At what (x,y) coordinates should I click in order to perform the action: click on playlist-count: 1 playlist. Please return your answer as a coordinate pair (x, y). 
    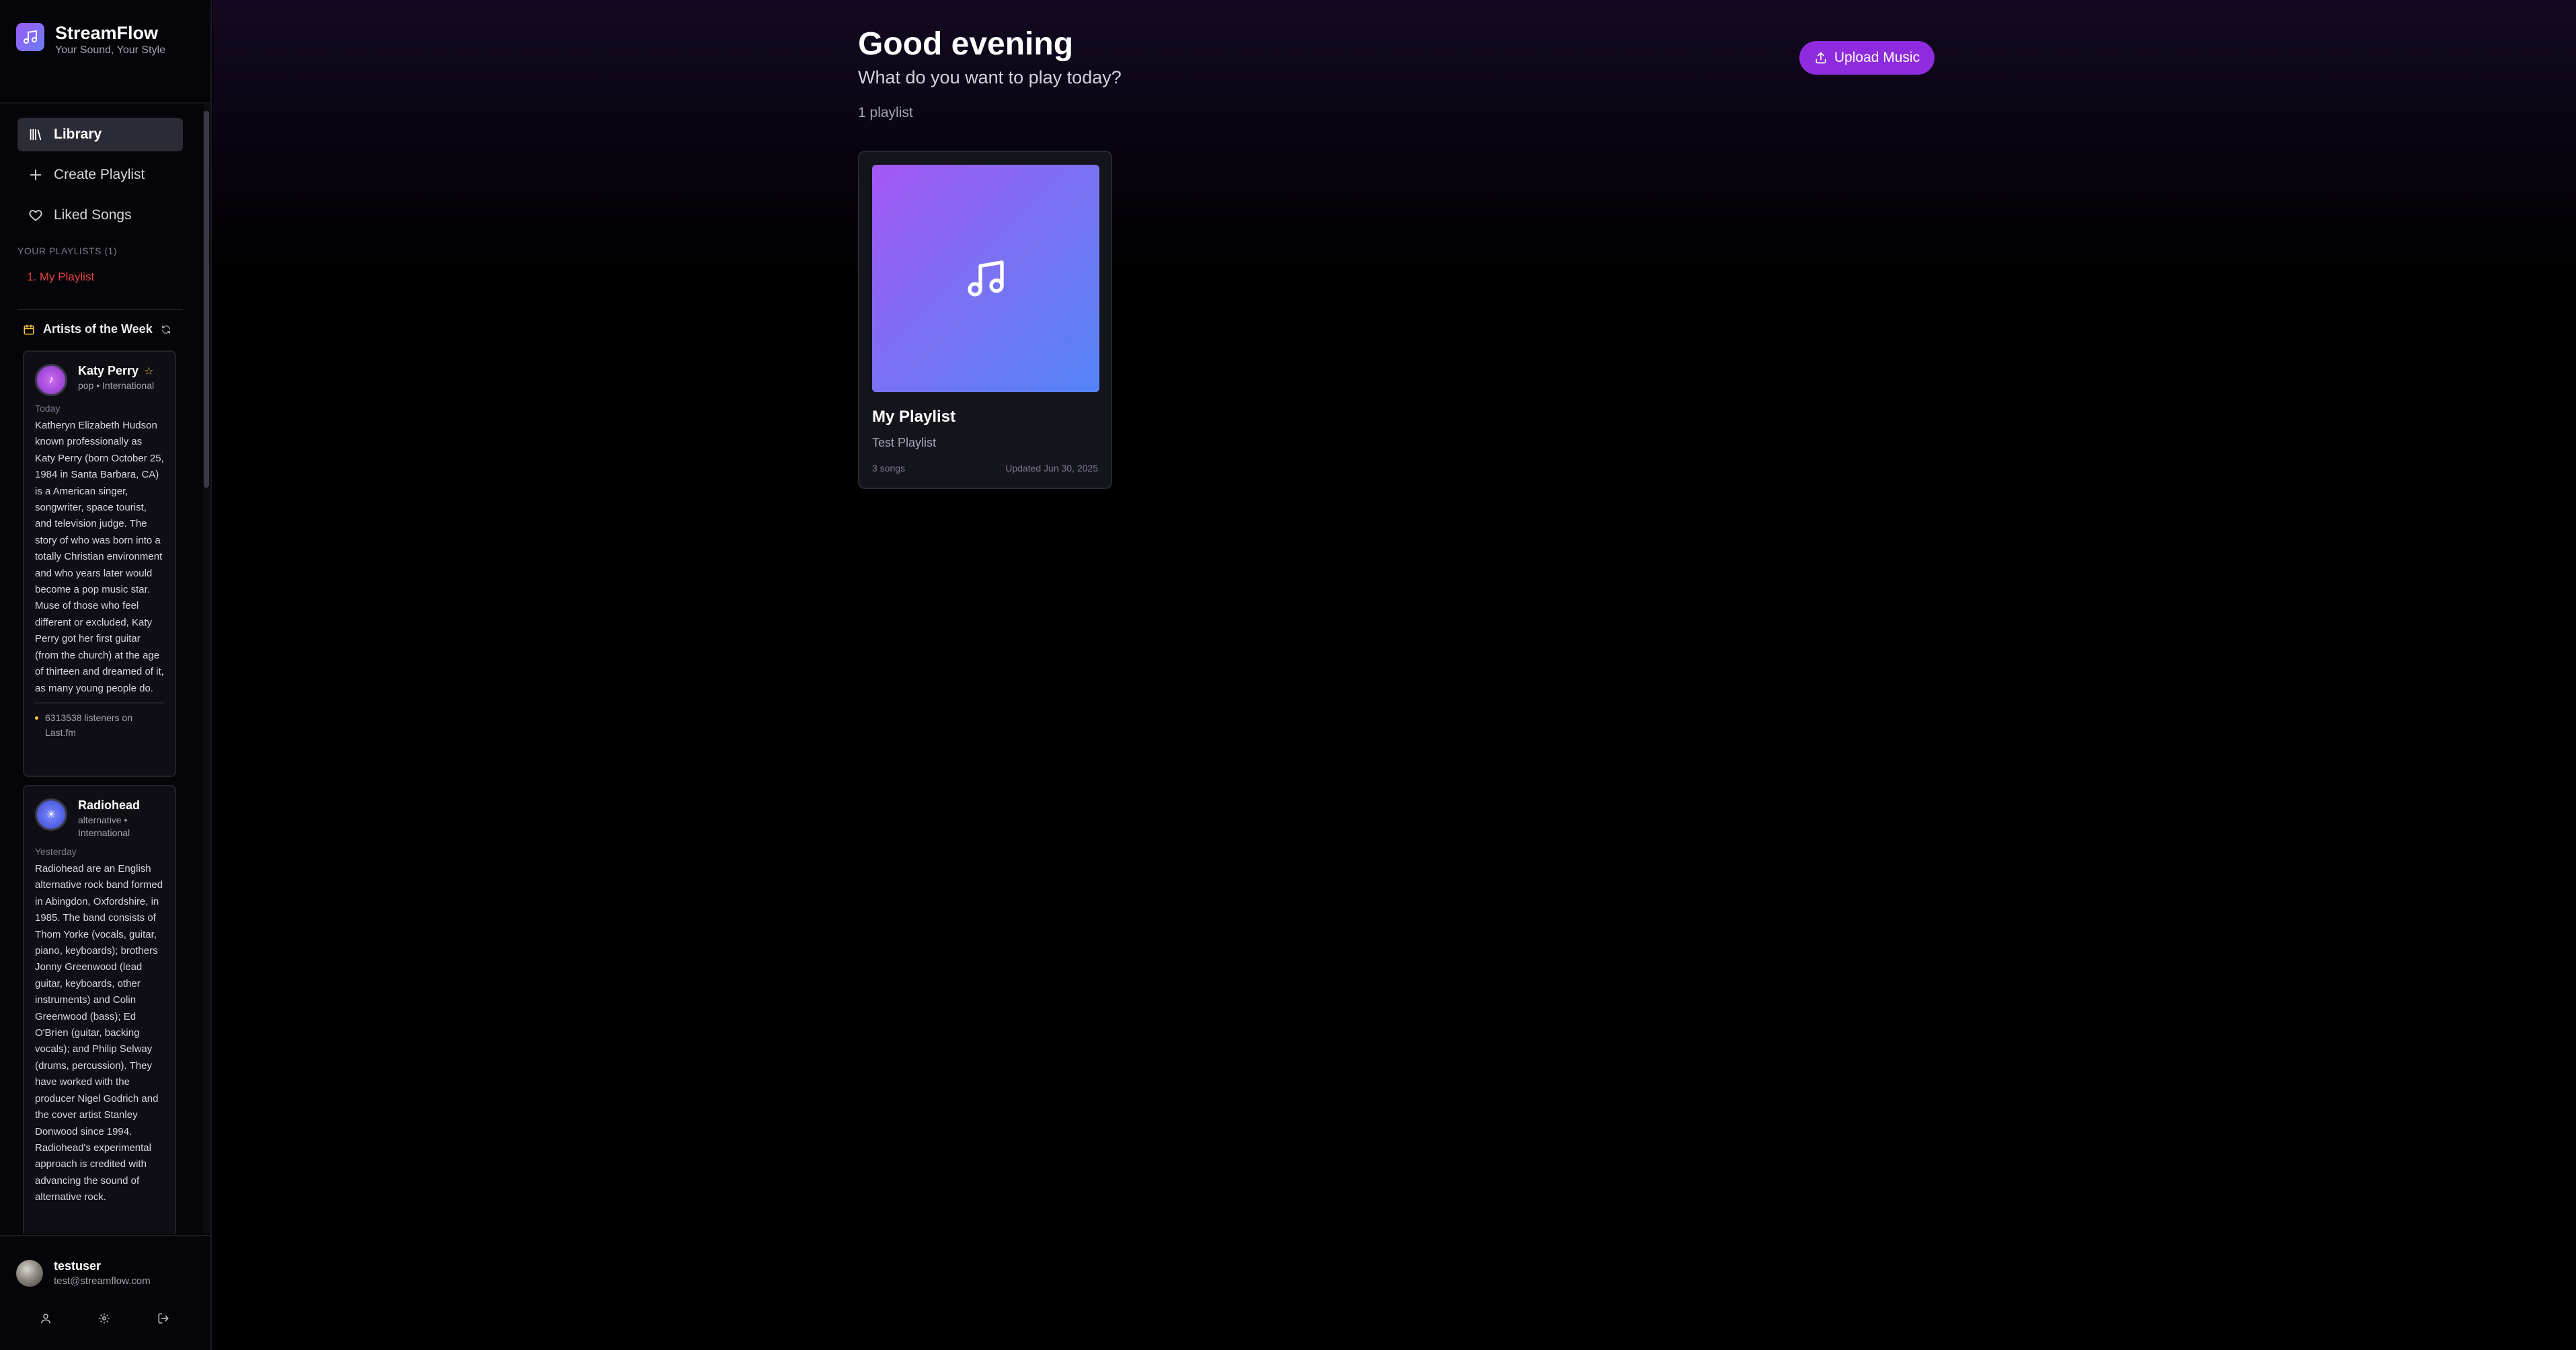
    Looking at the image, I should click on (885, 113).